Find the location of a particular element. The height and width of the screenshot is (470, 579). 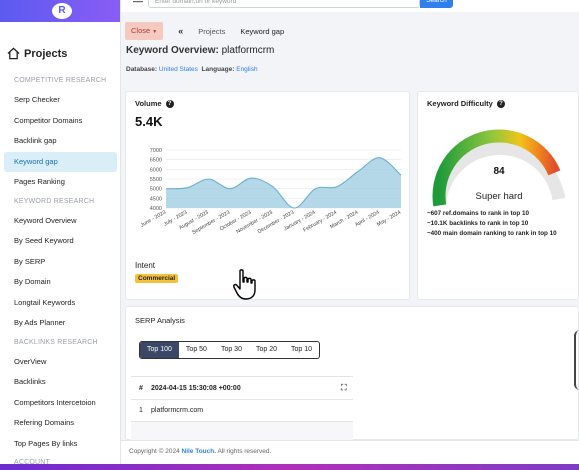

menu-icon is located at coordinates (138, 3).